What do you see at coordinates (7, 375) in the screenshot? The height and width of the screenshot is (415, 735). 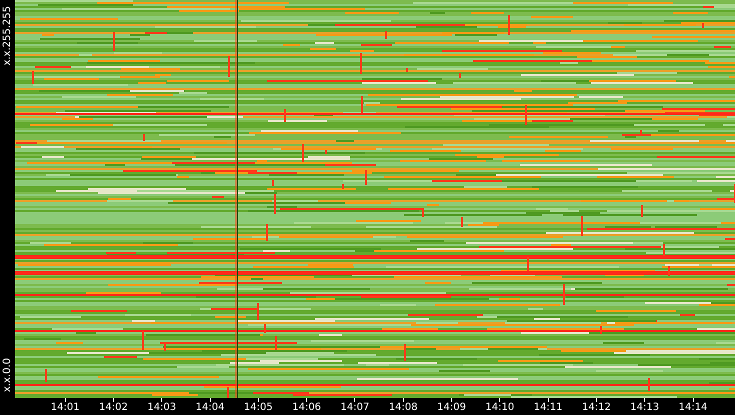 I see `axis-label: x.x.0.0` at bounding box center [7, 375].